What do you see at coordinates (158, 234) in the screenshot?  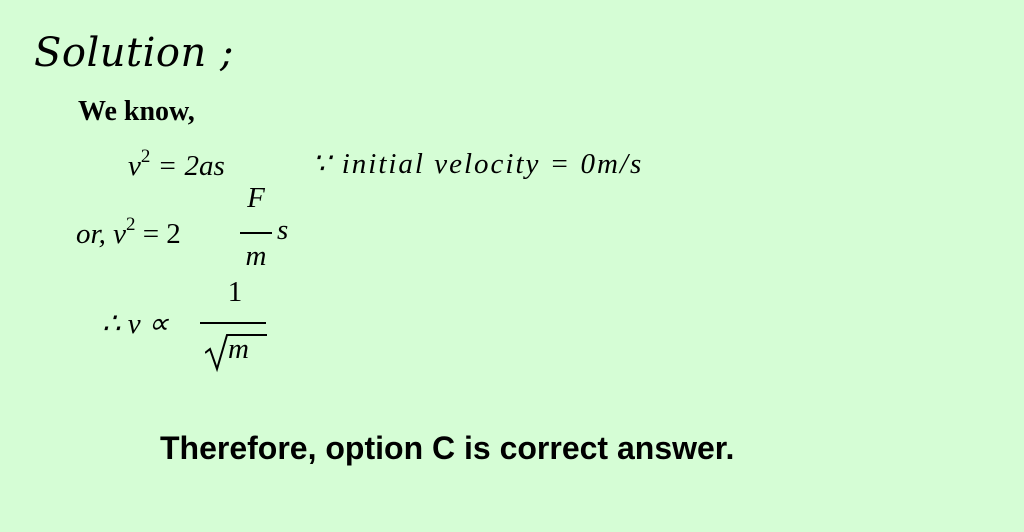 I see `eq2-mid: = 2` at bounding box center [158, 234].